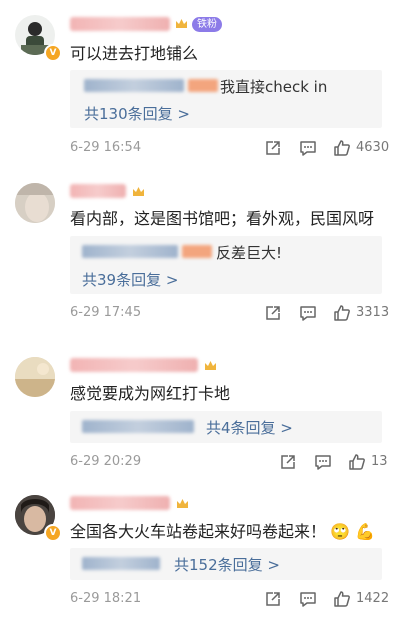 The height and width of the screenshot is (627, 404). I want to click on reply-box: 共152条回复 >, so click(226, 564).